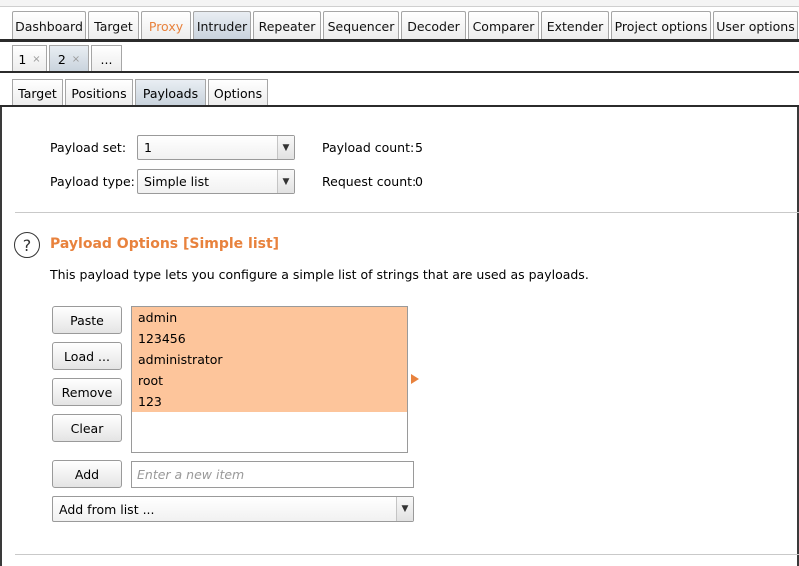  I want to click on sub-tabs: Target Positions Payloads Options, so click(141, 92).